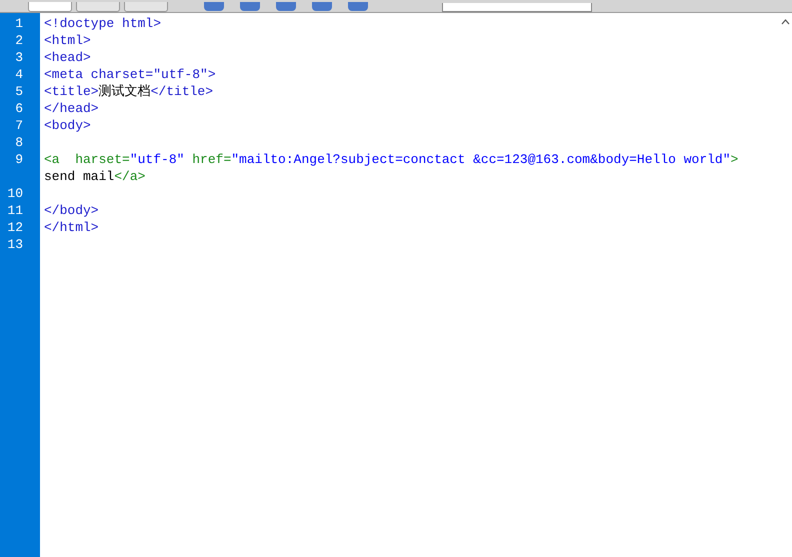 This screenshot has height=557, width=792. I want to click on title-field, so click(517, 7).